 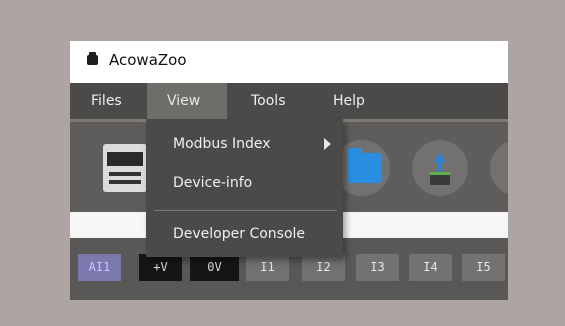 What do you see at coordinates (349, 101) in the screenshot?
I see `menu-help: Help` at bounding box center [349, 101].